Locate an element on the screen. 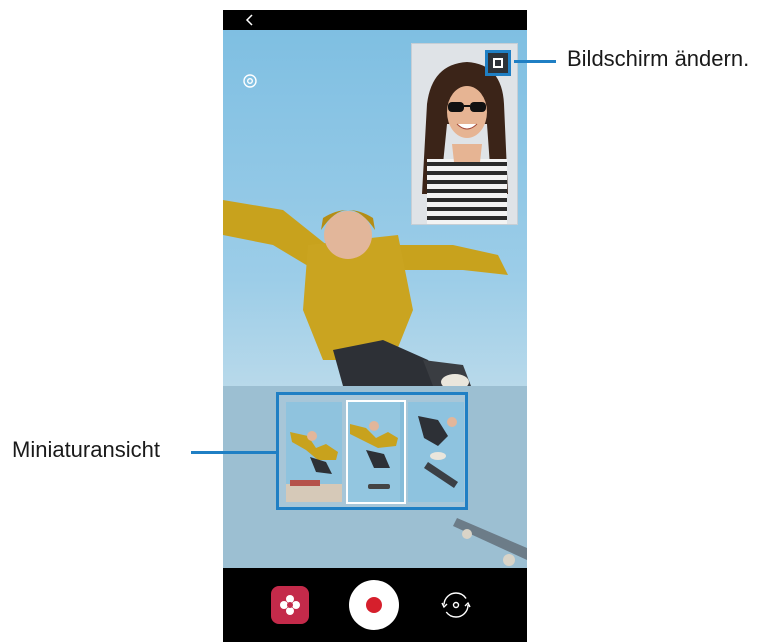 This screenshot has width=772, height=642. thumbnail-strip is located at coordinates (372, 451).